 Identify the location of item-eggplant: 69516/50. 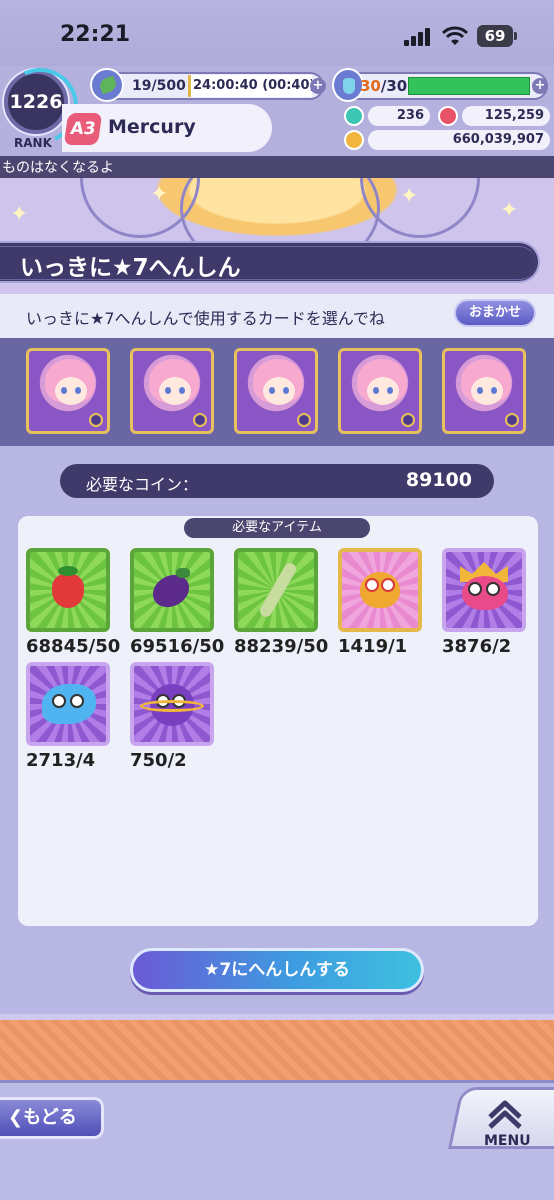
(173, 606).